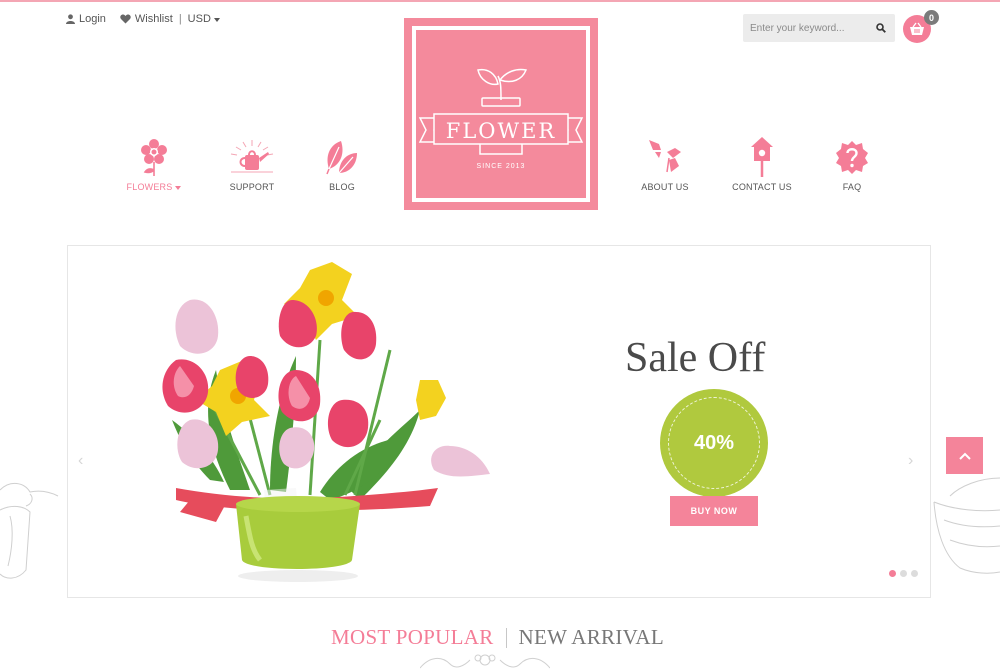 The width and height of the screenshot is (1000, 670). What do you see at coordinates (852, 187) in the screenshot?
I see `nav-faq-label: FAQ` at bounding box center [852, 187].